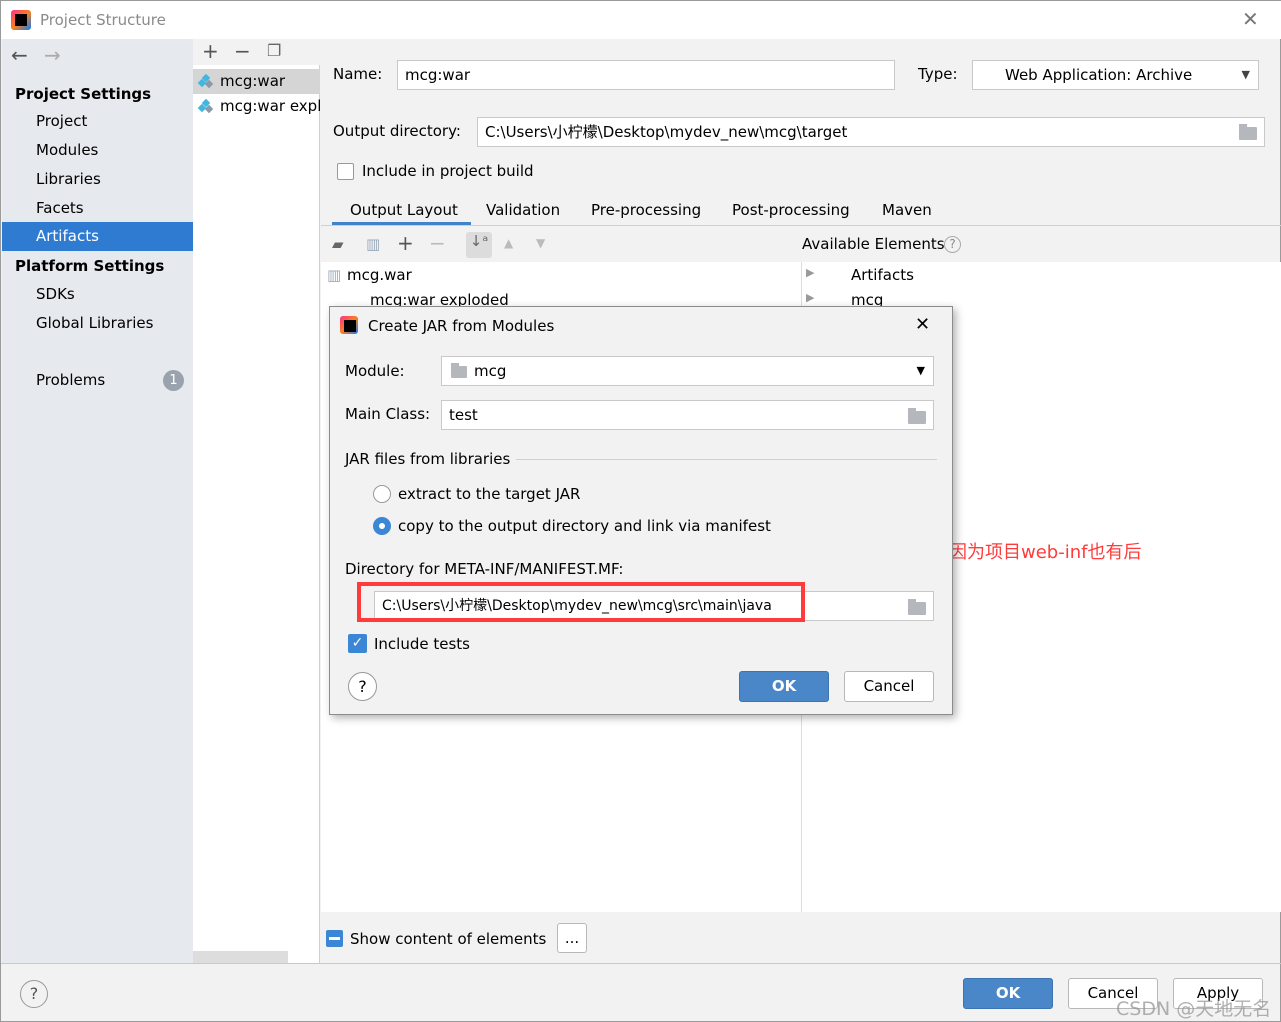  Describe the element at coordinates (882, 275) in the screenshot. I see `available-item-artifacts: Artifacts` at that location.